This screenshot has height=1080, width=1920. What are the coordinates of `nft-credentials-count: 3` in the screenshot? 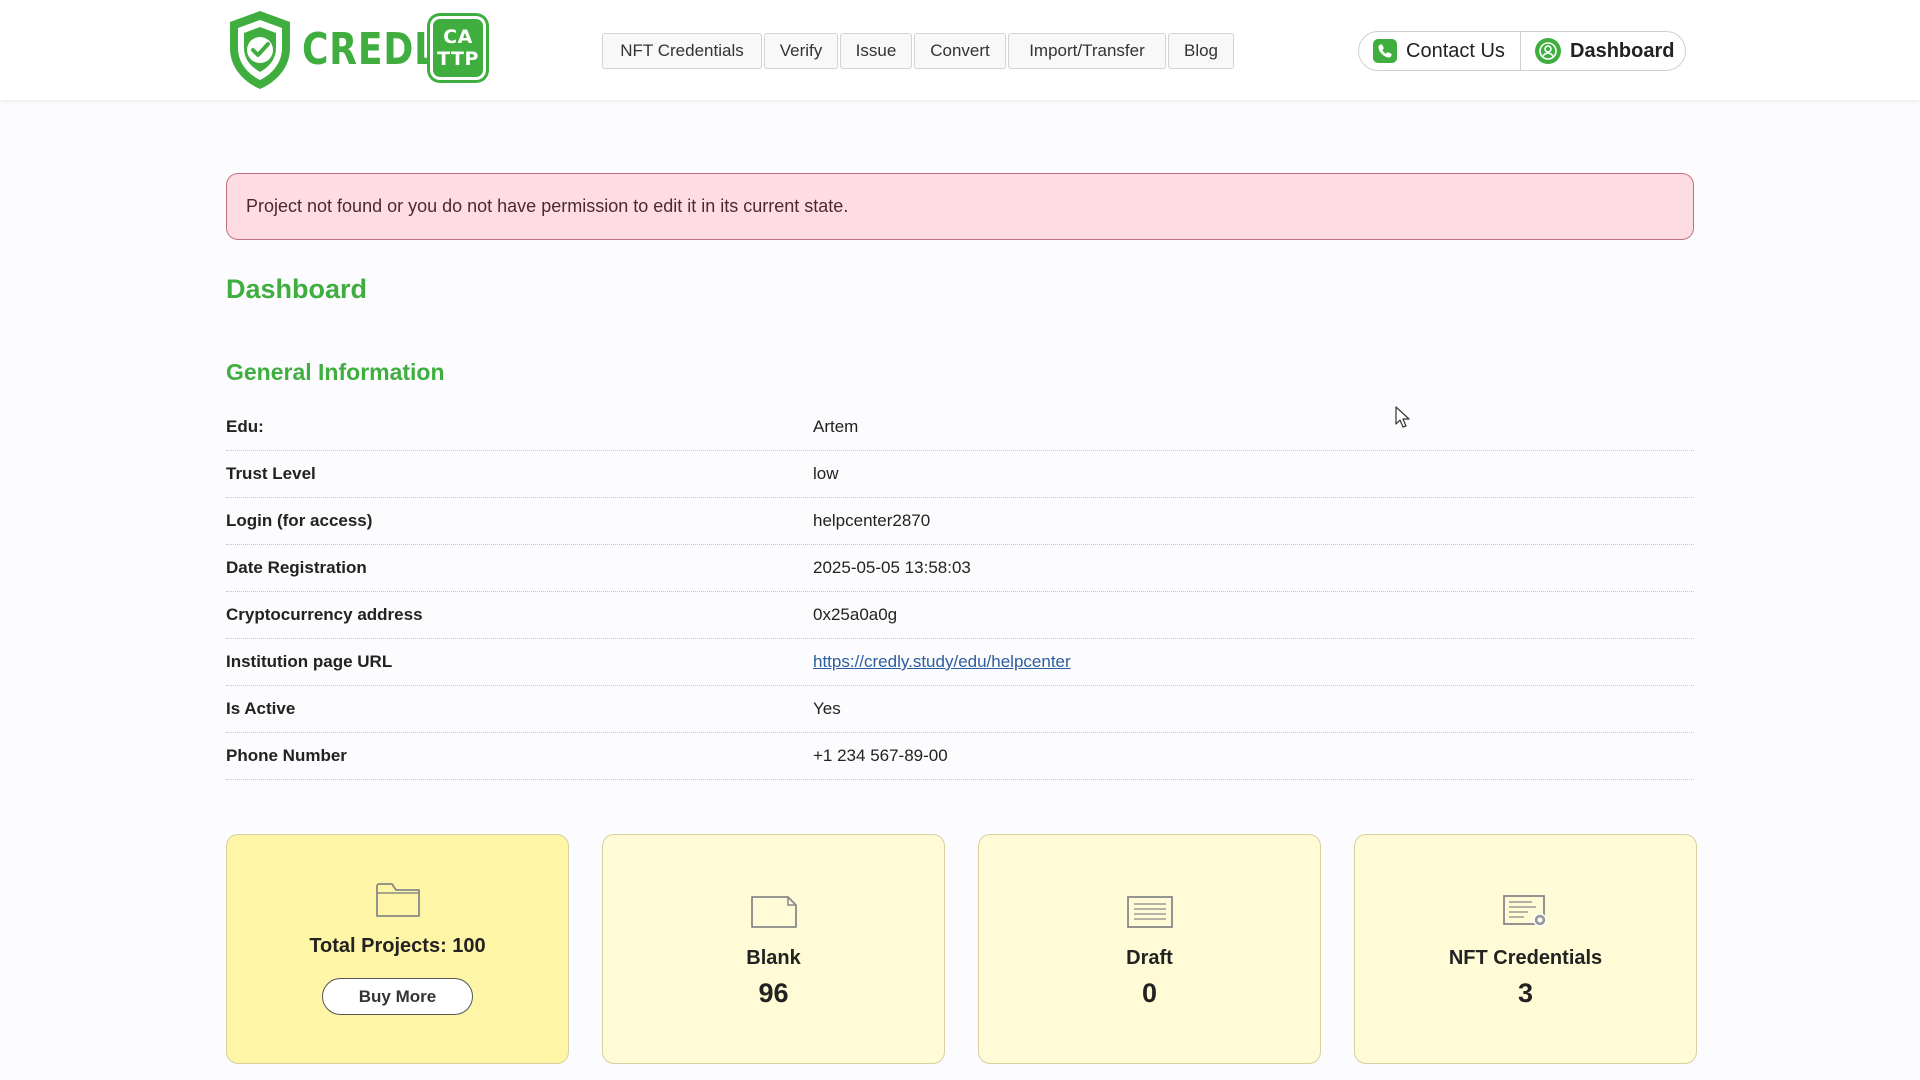 It's located at (1525, 993).